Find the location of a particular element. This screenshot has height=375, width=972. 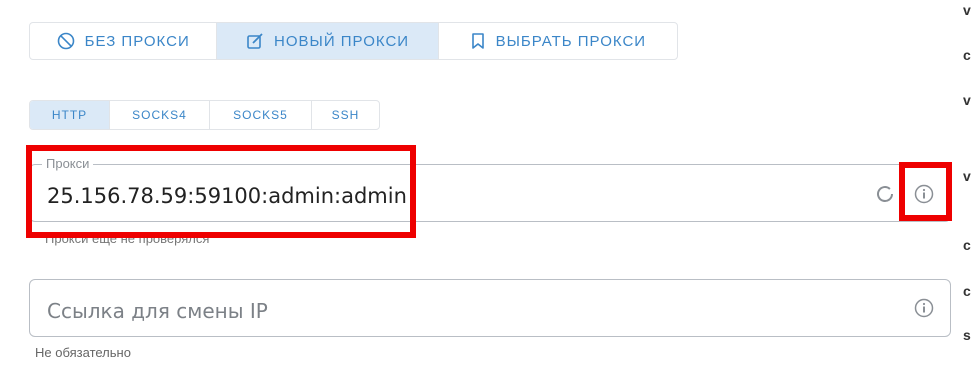

proxy-mode-tabs: БЕЗ ПРОКСИ НОВЫЙ ПРОКСИ ВЫБРАТЬ ПРОКСИ is located at coordinates (353, 41).